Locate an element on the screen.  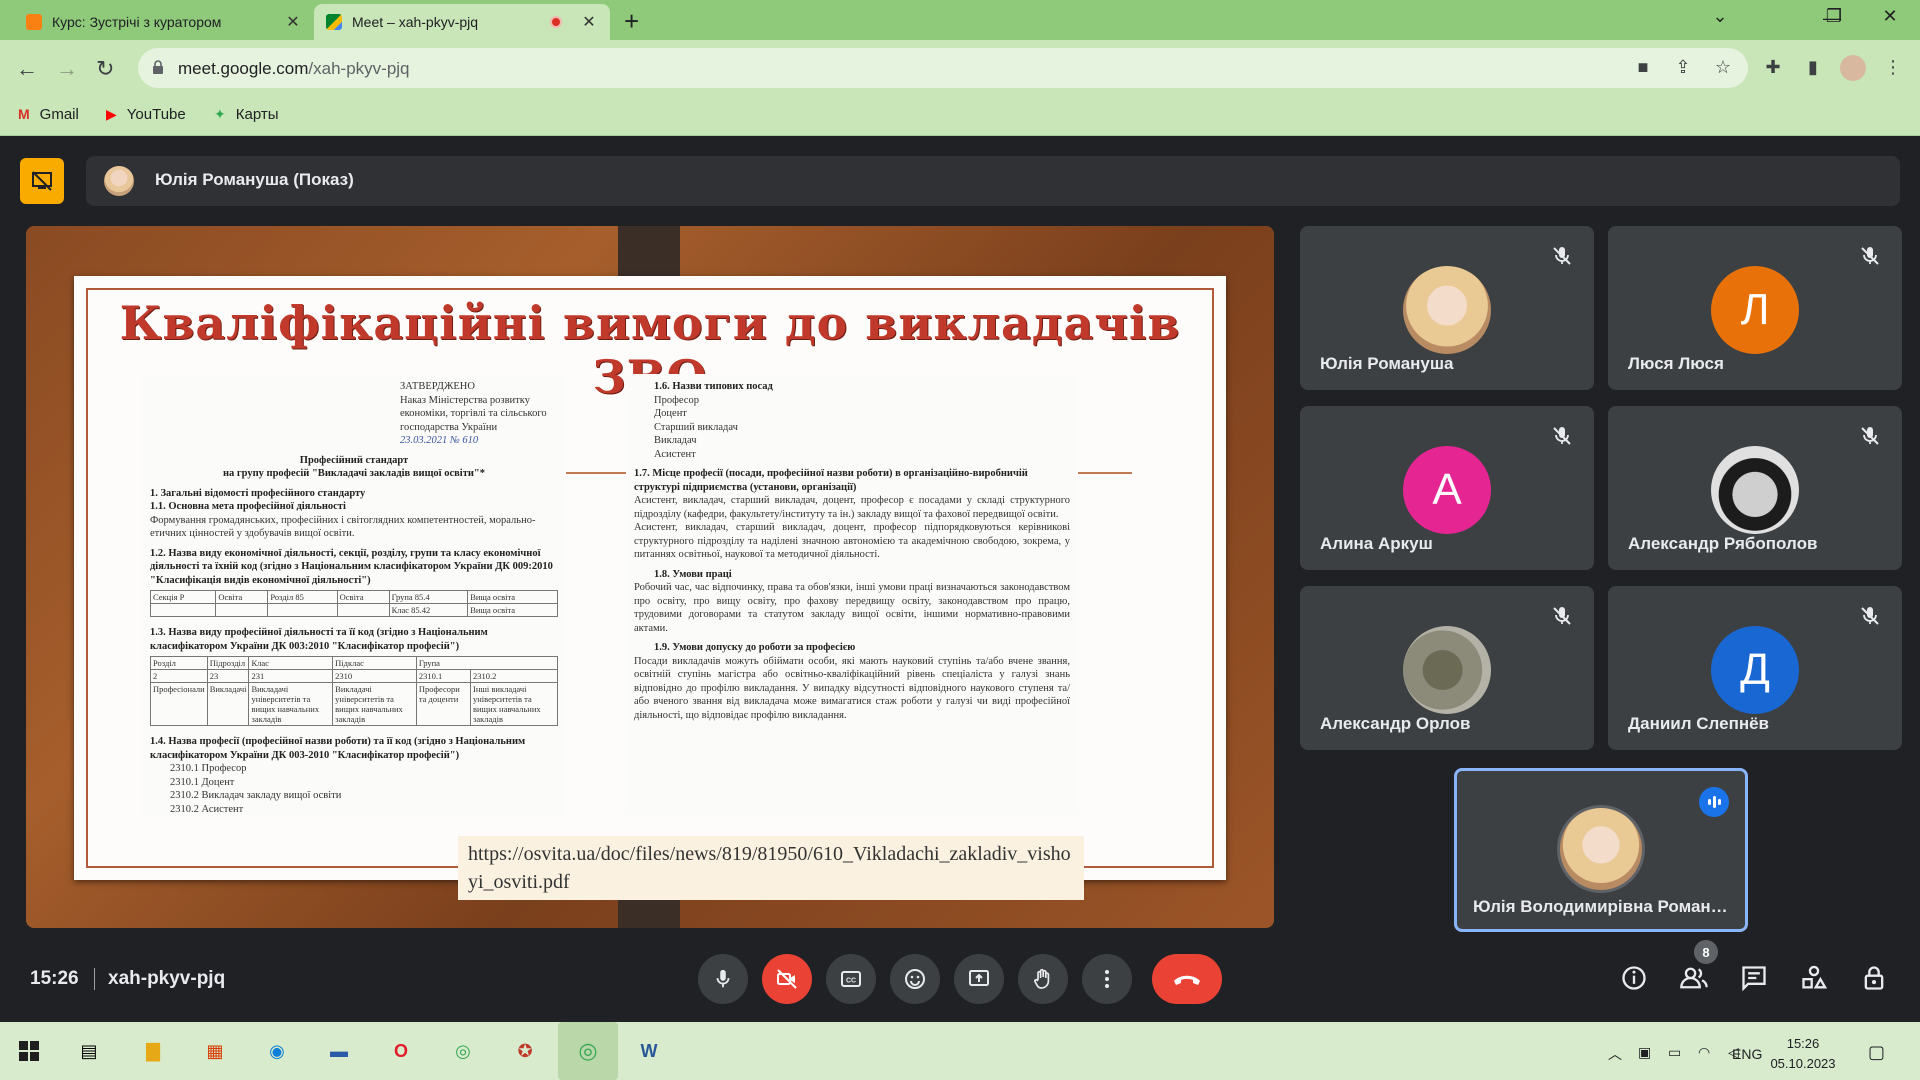
bookmark-youtube: ▶ YouTube is located at coordinates (146, 114).